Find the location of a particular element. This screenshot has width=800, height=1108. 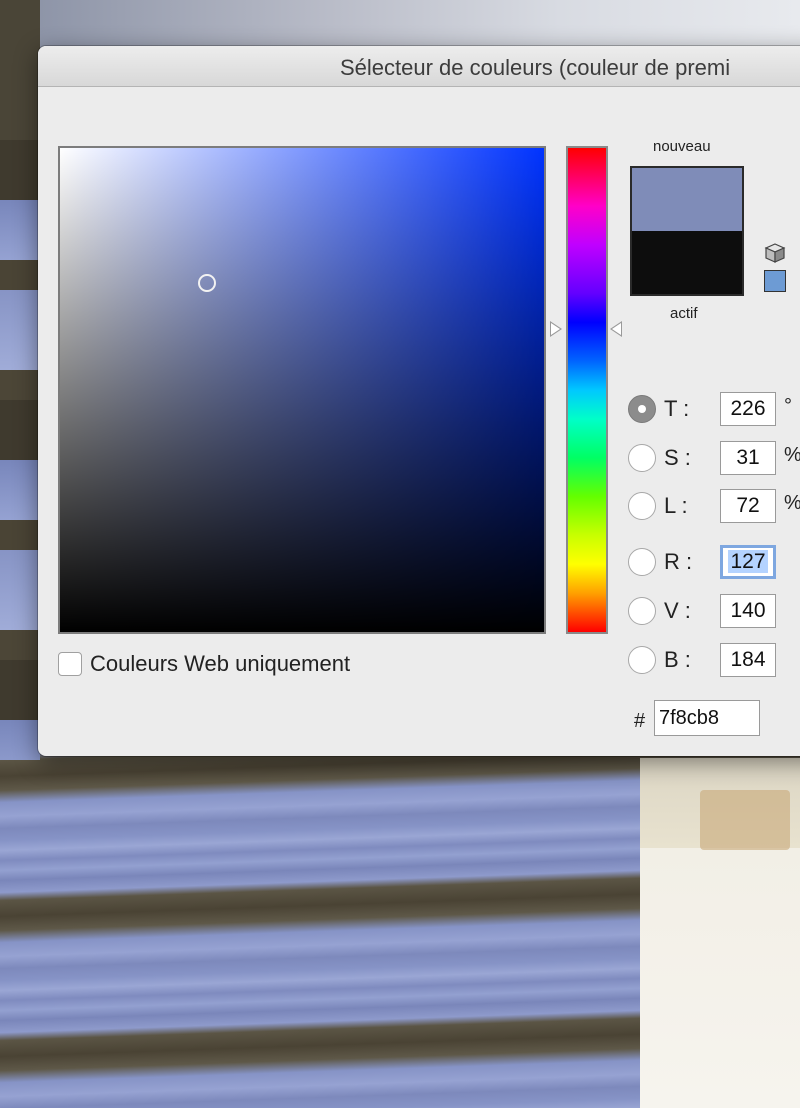

green-value: 140 is located at coordinates (748, 610).